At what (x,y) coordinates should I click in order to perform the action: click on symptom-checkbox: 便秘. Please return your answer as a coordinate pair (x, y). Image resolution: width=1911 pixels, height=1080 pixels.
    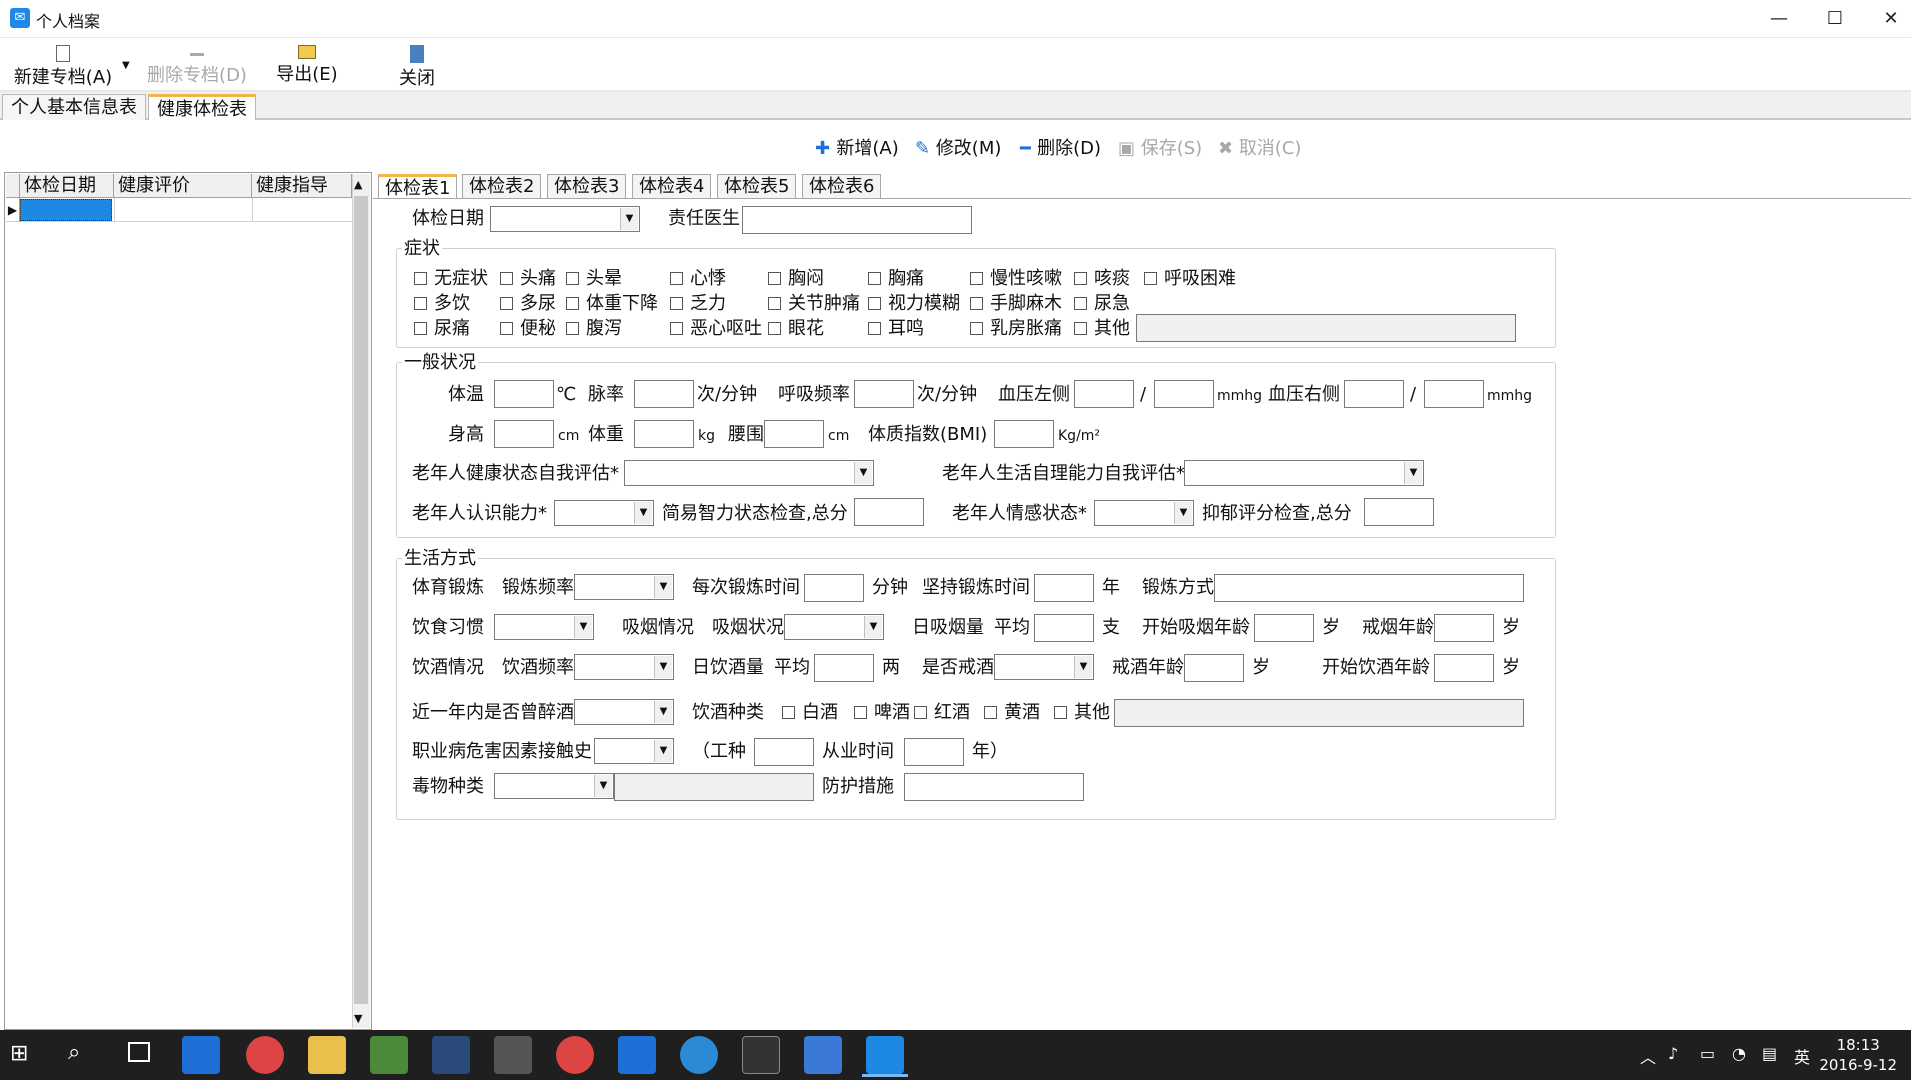
    Looking at the image, I should click on (528, 329).